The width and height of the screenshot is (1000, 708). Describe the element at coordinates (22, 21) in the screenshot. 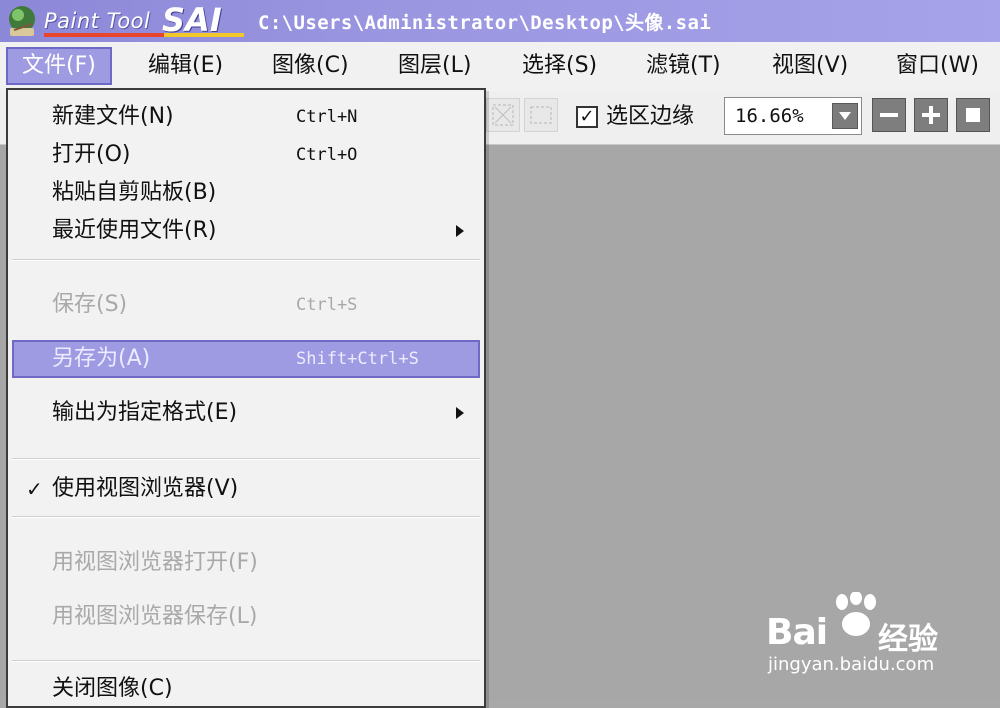

I see `app-icon` at that location.